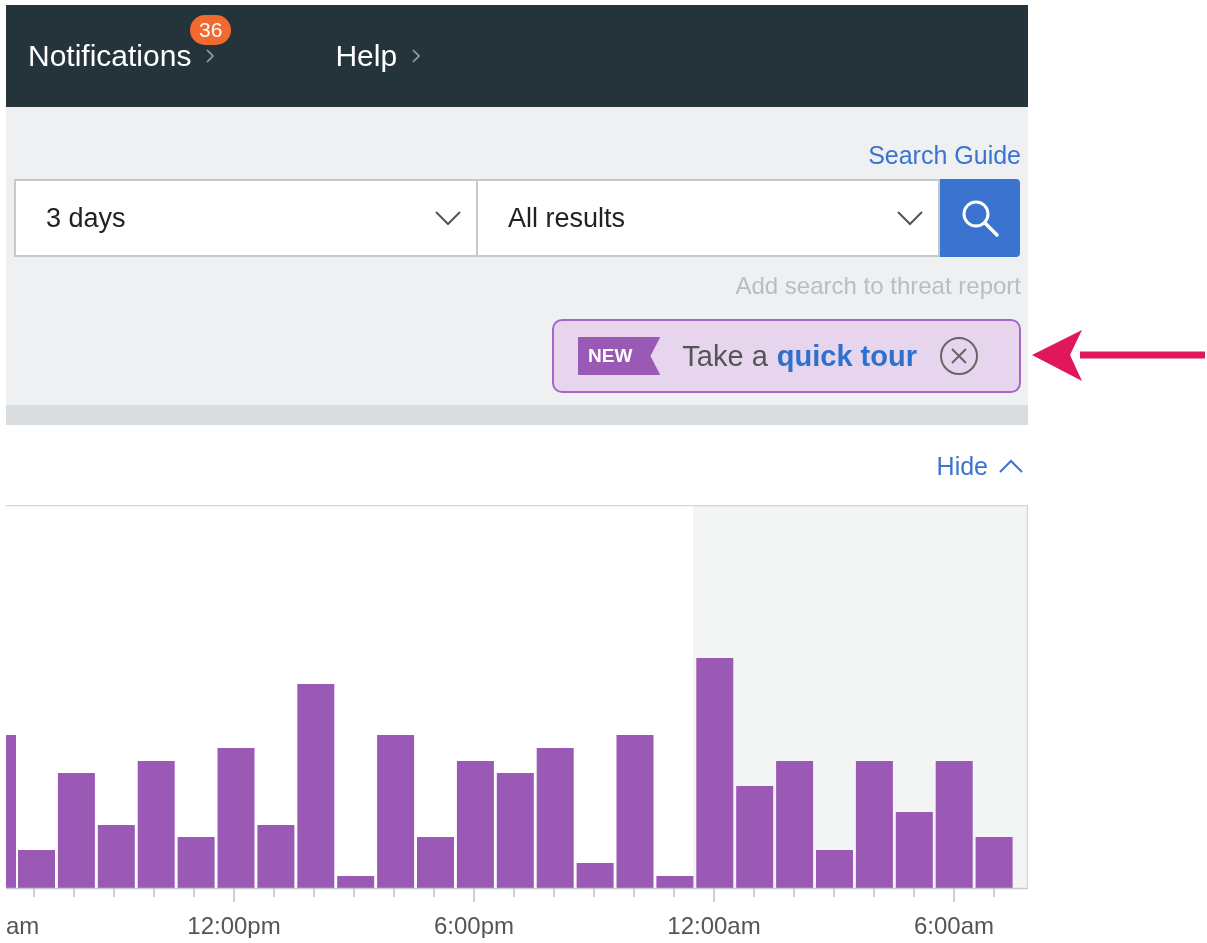 Image resolution: width=1207 pixels, height=943 pixels. I want to click on close-icon, so click(958, 356).